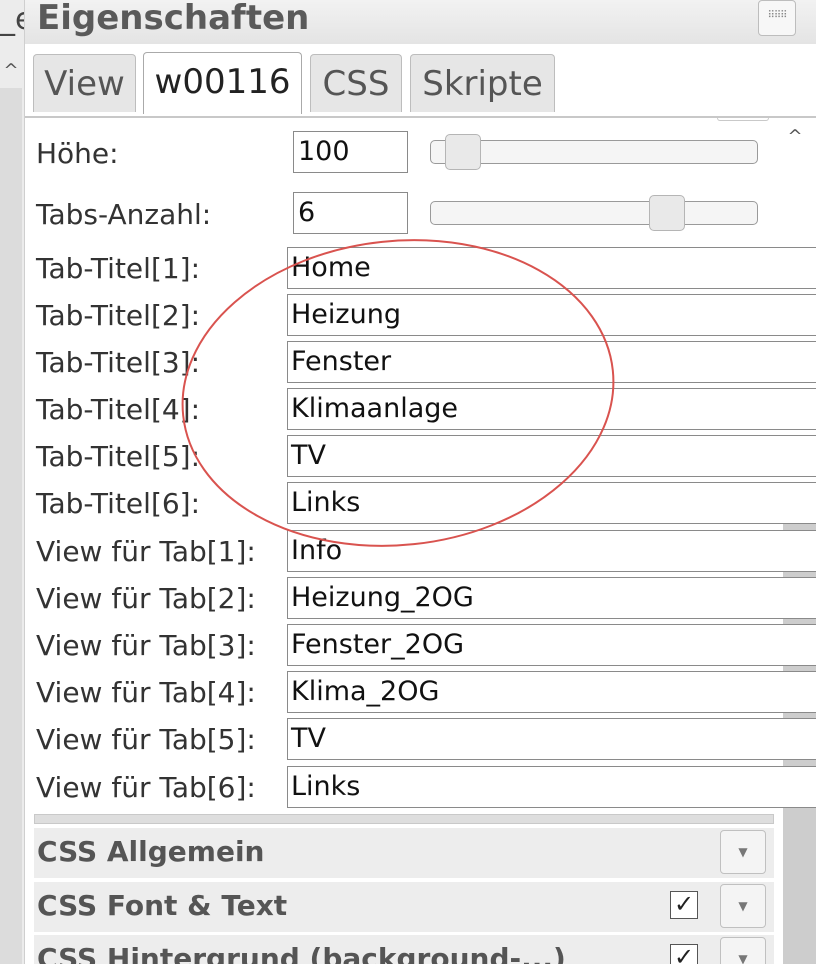 This screenshot has width=816, height=964. Describe the element at coordinates (151, 851) in the screenshot. I see `section-title: CSS Allgemein` at that location.